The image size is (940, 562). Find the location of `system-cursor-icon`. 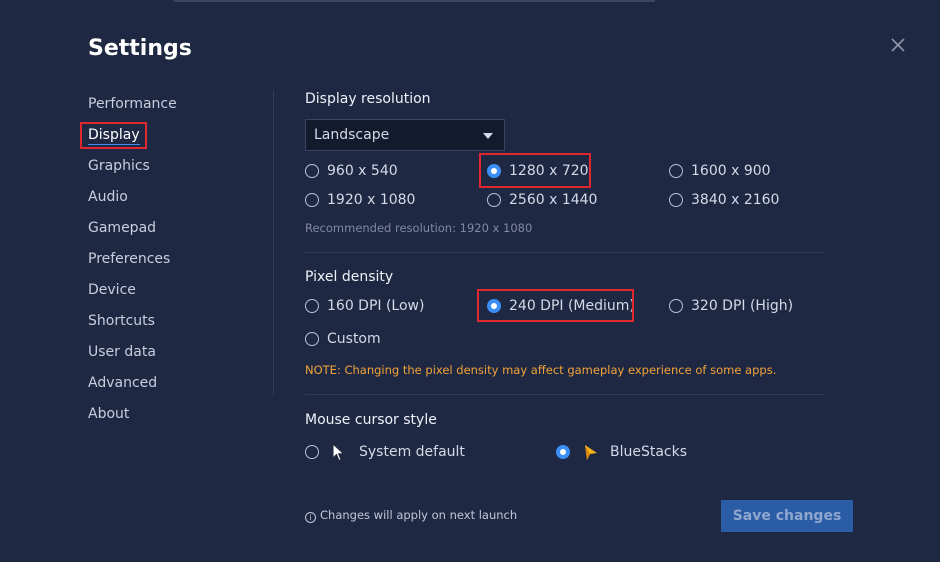

system-cursor-icon is located at coordinates (338, 452).